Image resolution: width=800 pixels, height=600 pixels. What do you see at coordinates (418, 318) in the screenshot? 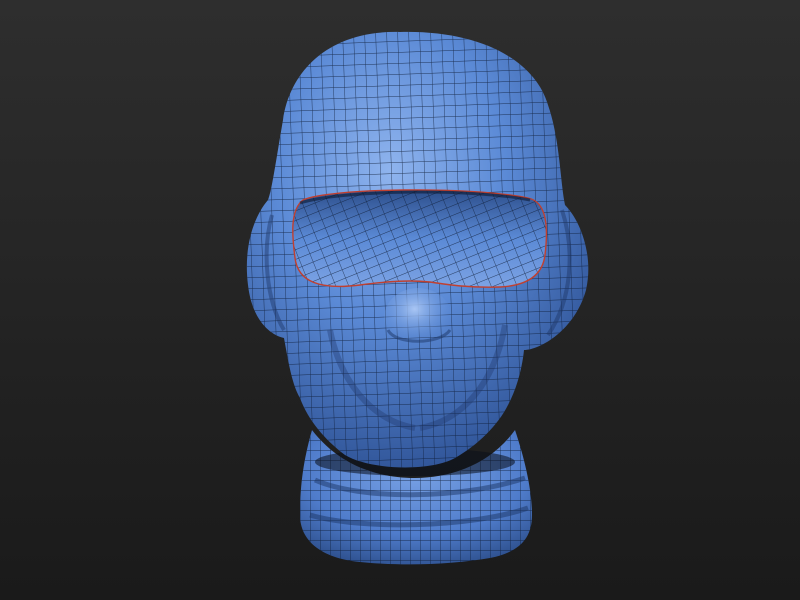
I see `nose-bump` at bounding box center [418, 318].